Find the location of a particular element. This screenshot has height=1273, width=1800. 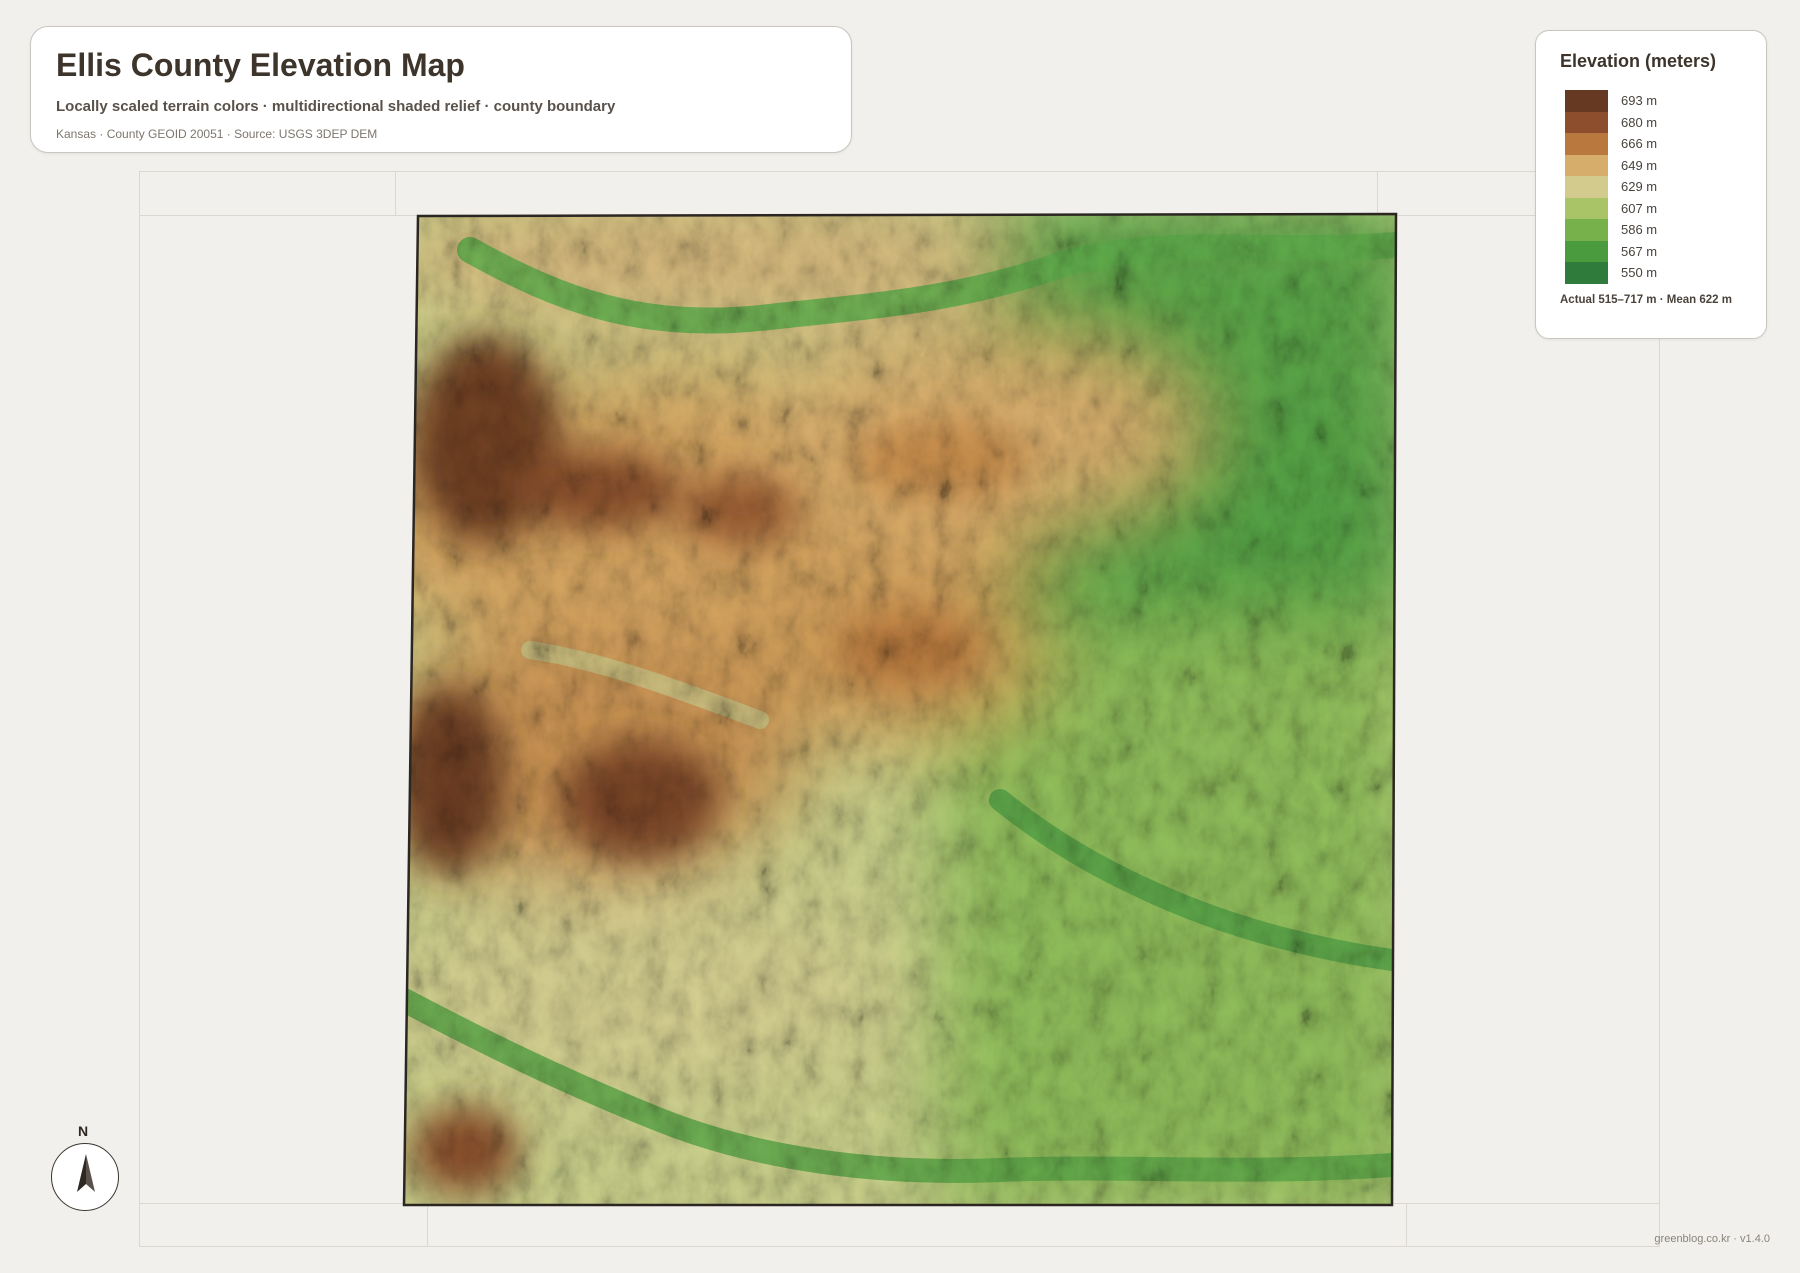

footer-credit: greenblog.co.kr · v1.4.0 is located at coordinates (1712, 1239).